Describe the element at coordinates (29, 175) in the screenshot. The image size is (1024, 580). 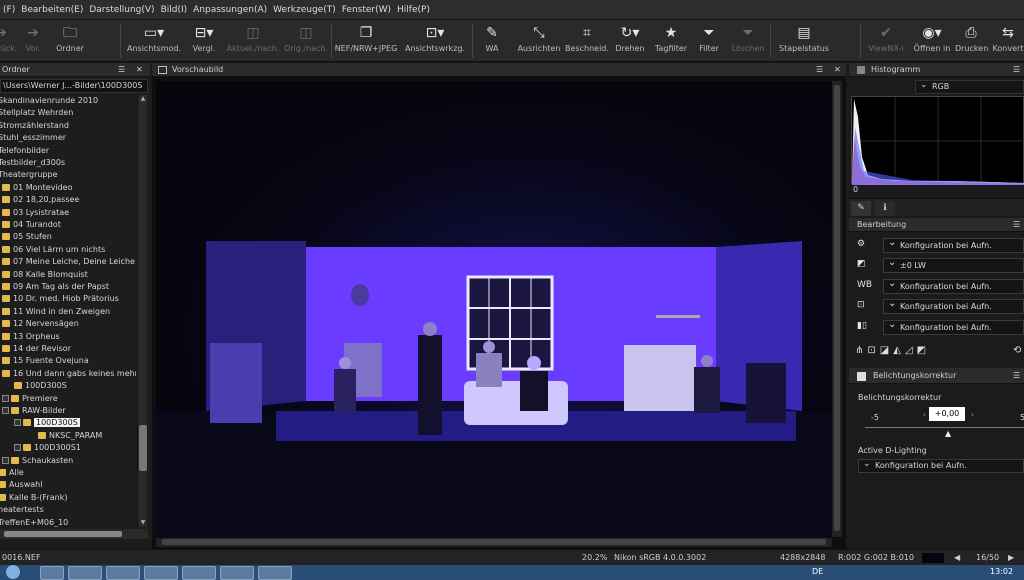
I see `tree-item: Theatergruppe` at that location.